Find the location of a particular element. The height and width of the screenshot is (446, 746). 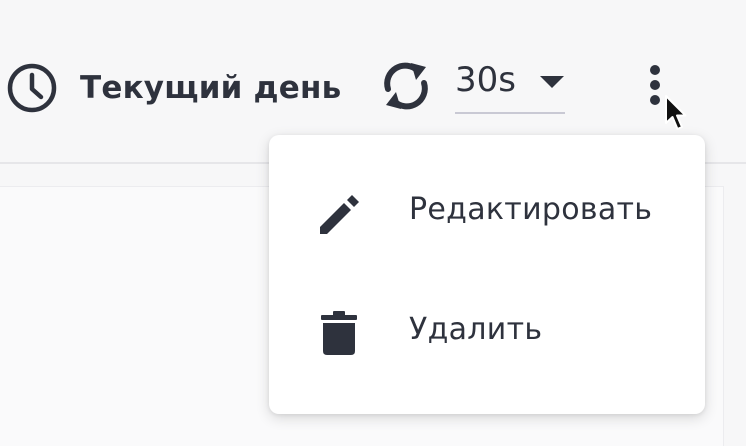

refresh-interval-value: 30s is located at coordinates (485, 80).